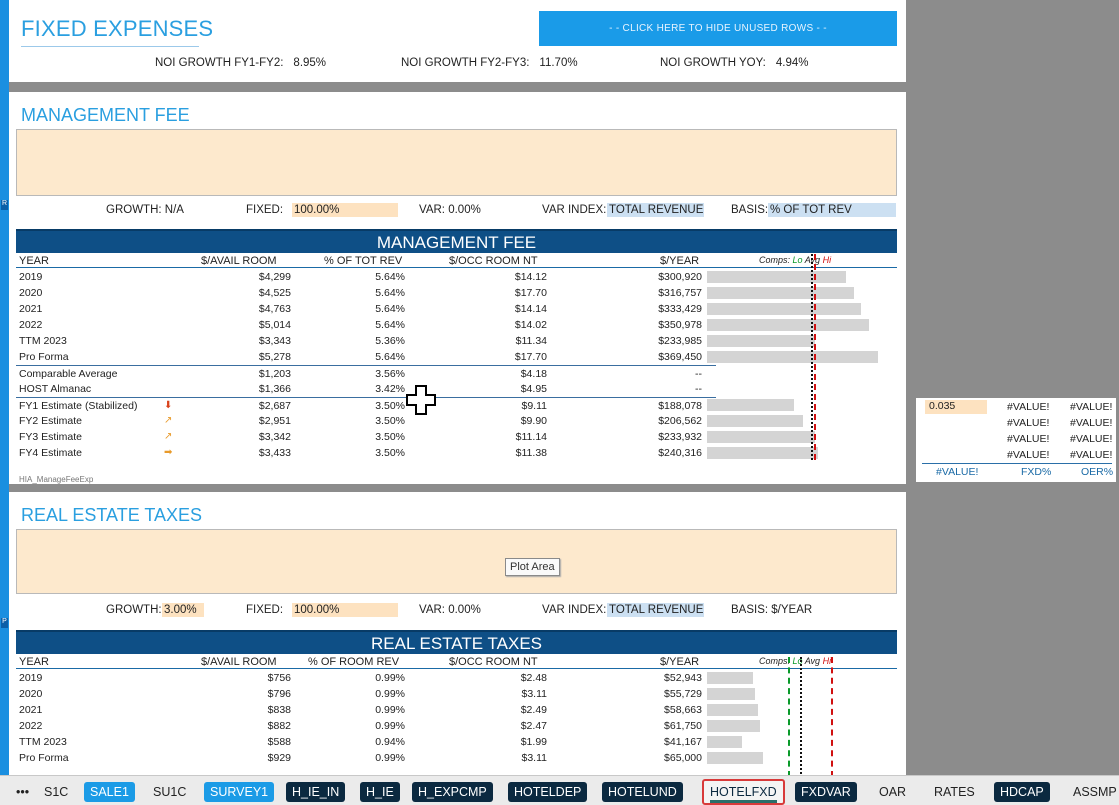 The width and height of the screenshot is (1119, 805). What do you see at coordinates (456, 561) in the screenshot?
I see `chart-plot-area: Plot Area` at bounding box center [456, 561].